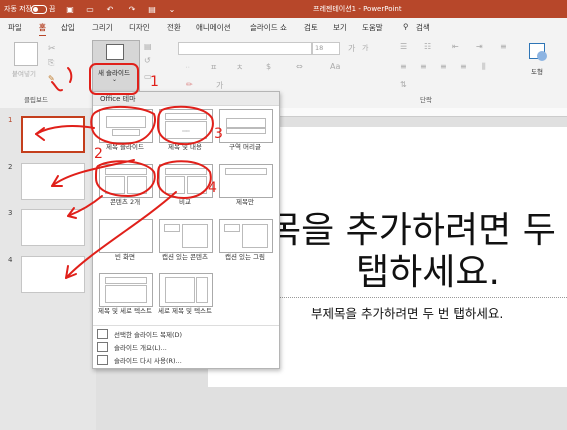  I want to click on reset-icon: ↺, so click(147, 60).